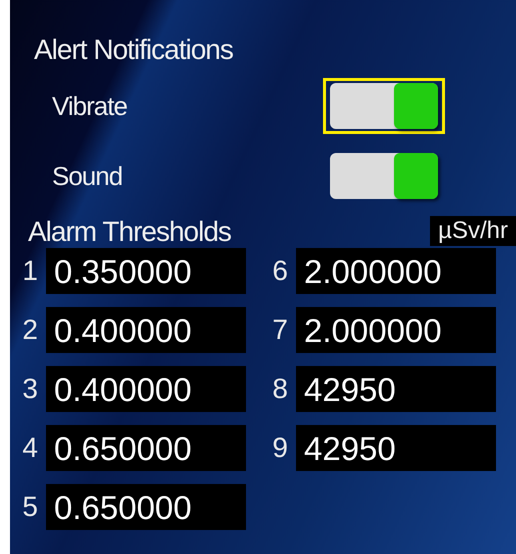 Image resolution: width=516 pixels, height=554 pixels. Describe the element at coordinates (279, 330) in the screenshot. I see `threshold-number: 7` at that location.